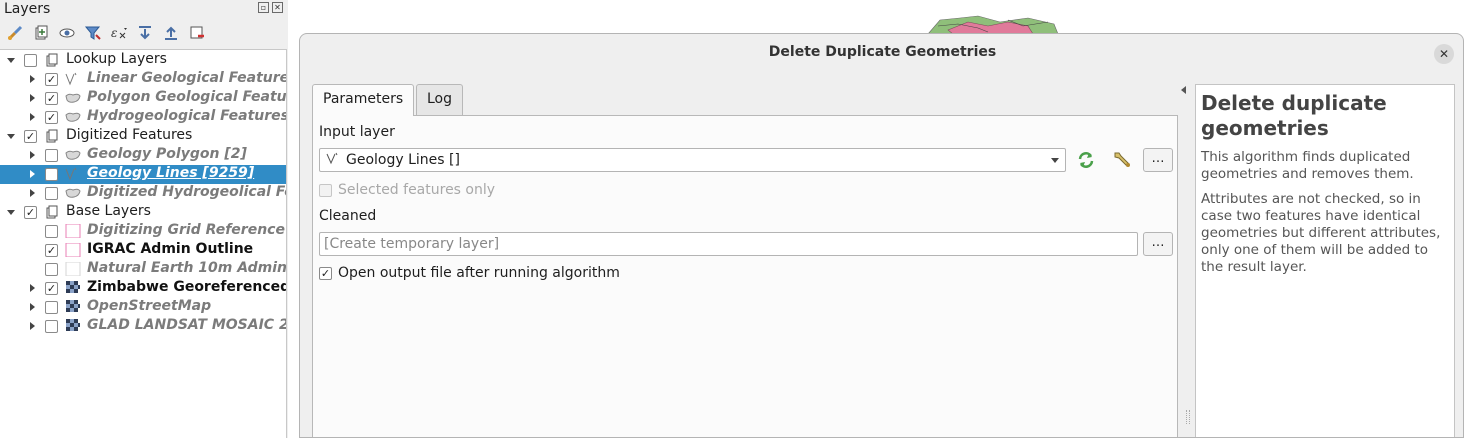 Image resolution: width=1464 pixels, height=438 pixels. Describe the element at coordinates (187, 287) in the screenshot. I see `layer-label: Zimbabwe Georeferenced M` at that location.